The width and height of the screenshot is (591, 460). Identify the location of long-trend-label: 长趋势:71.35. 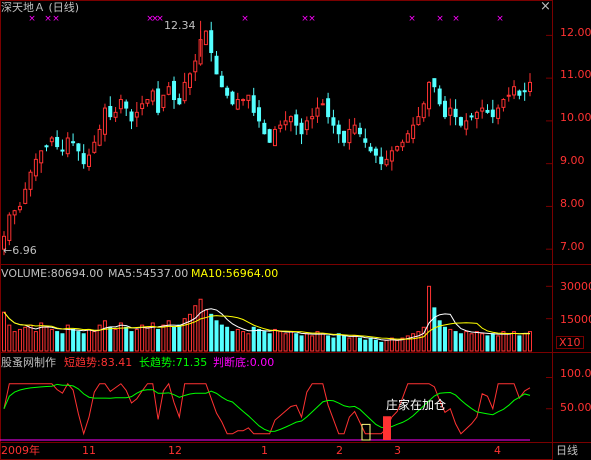
(173, 362).